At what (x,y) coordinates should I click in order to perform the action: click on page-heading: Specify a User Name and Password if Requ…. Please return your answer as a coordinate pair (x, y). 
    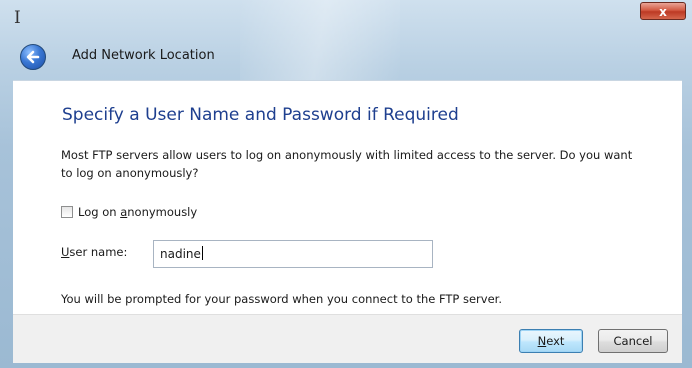
    Looking at the image, I should click on (260, 115).